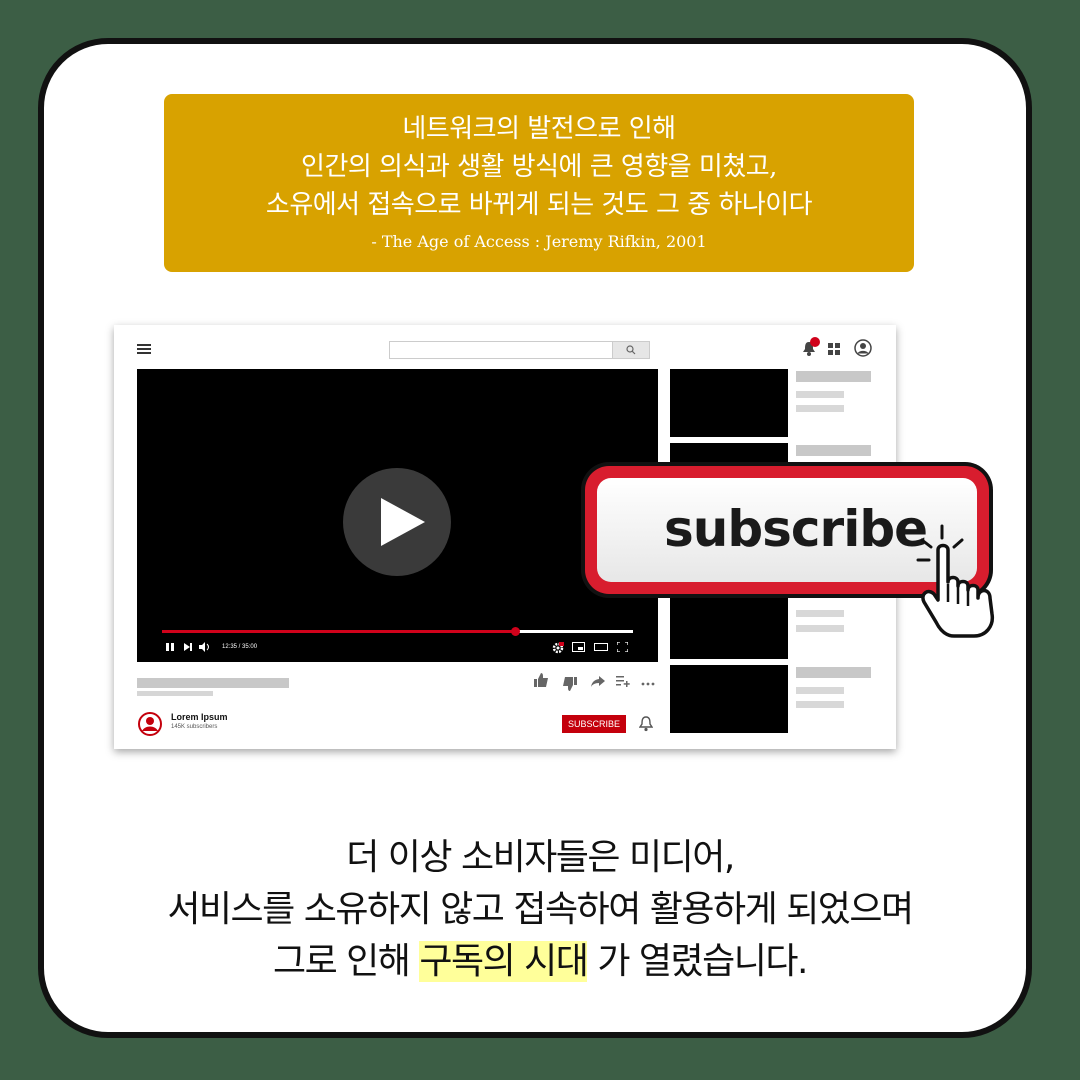  Describe the element at coordinates (834, 349) in the screenshot. I see `apps-grid-icon` at that location.